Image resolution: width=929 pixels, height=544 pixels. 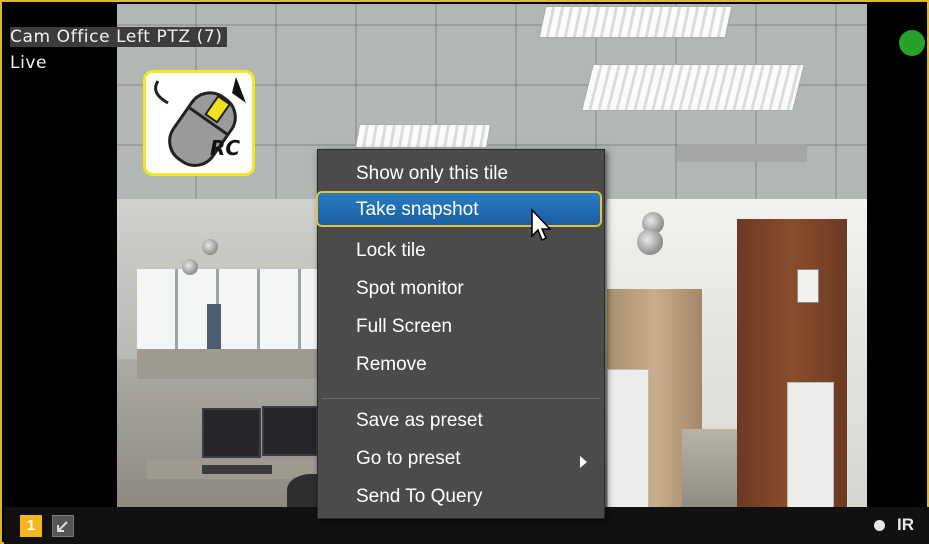 What do you see at coordinates (808, 286) in the screenshot?
I see `door-sign` at bounding box center [808, 286].